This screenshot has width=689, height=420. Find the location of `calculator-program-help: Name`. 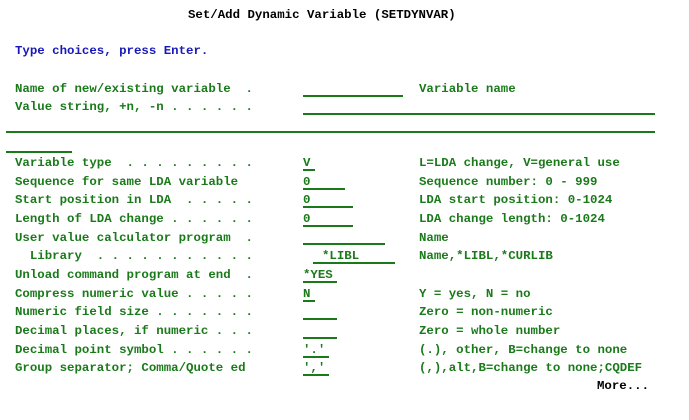

calculator-program-help: Name is located at coordinates (434, 238).